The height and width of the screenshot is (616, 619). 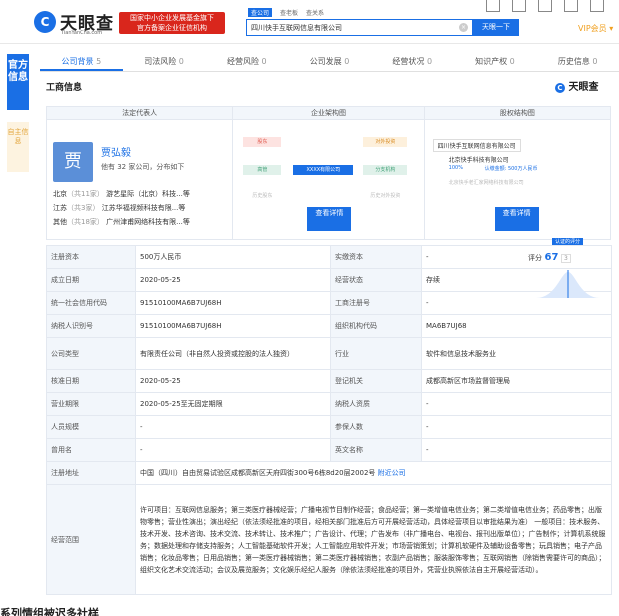 What do you see at coordinates (60, 208) in the screenshot?
I see `region: 江苏` at bounding box center [60, 208].